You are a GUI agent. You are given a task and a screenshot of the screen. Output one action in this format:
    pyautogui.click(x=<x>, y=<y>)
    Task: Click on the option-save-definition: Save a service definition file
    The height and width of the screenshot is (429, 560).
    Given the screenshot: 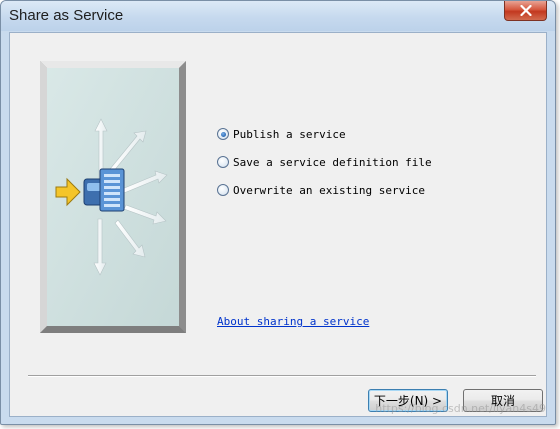 What is the action you would take?
    pyautogui.click(x=324, y=162)
    